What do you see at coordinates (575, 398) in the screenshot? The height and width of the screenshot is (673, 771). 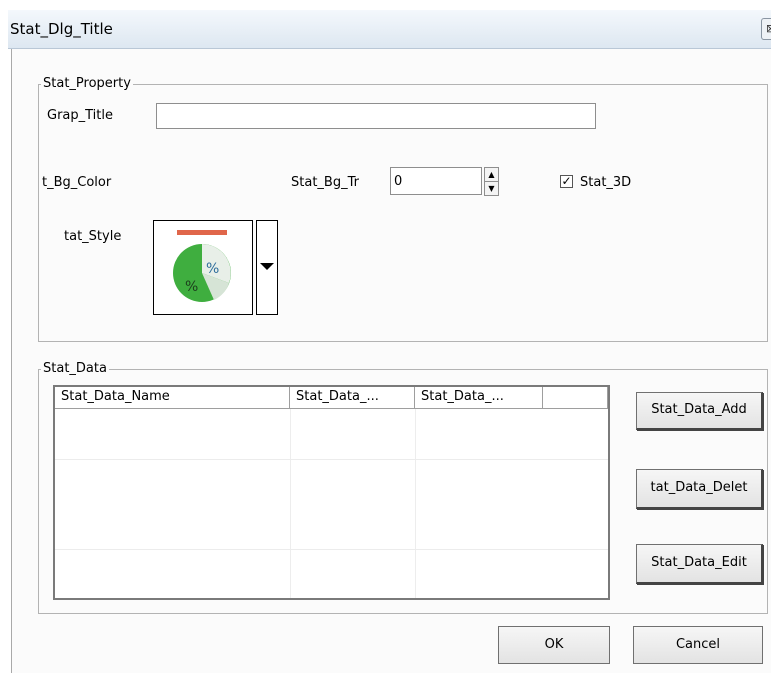 I see `column-header-spacer` at bounding box center [575, 398].